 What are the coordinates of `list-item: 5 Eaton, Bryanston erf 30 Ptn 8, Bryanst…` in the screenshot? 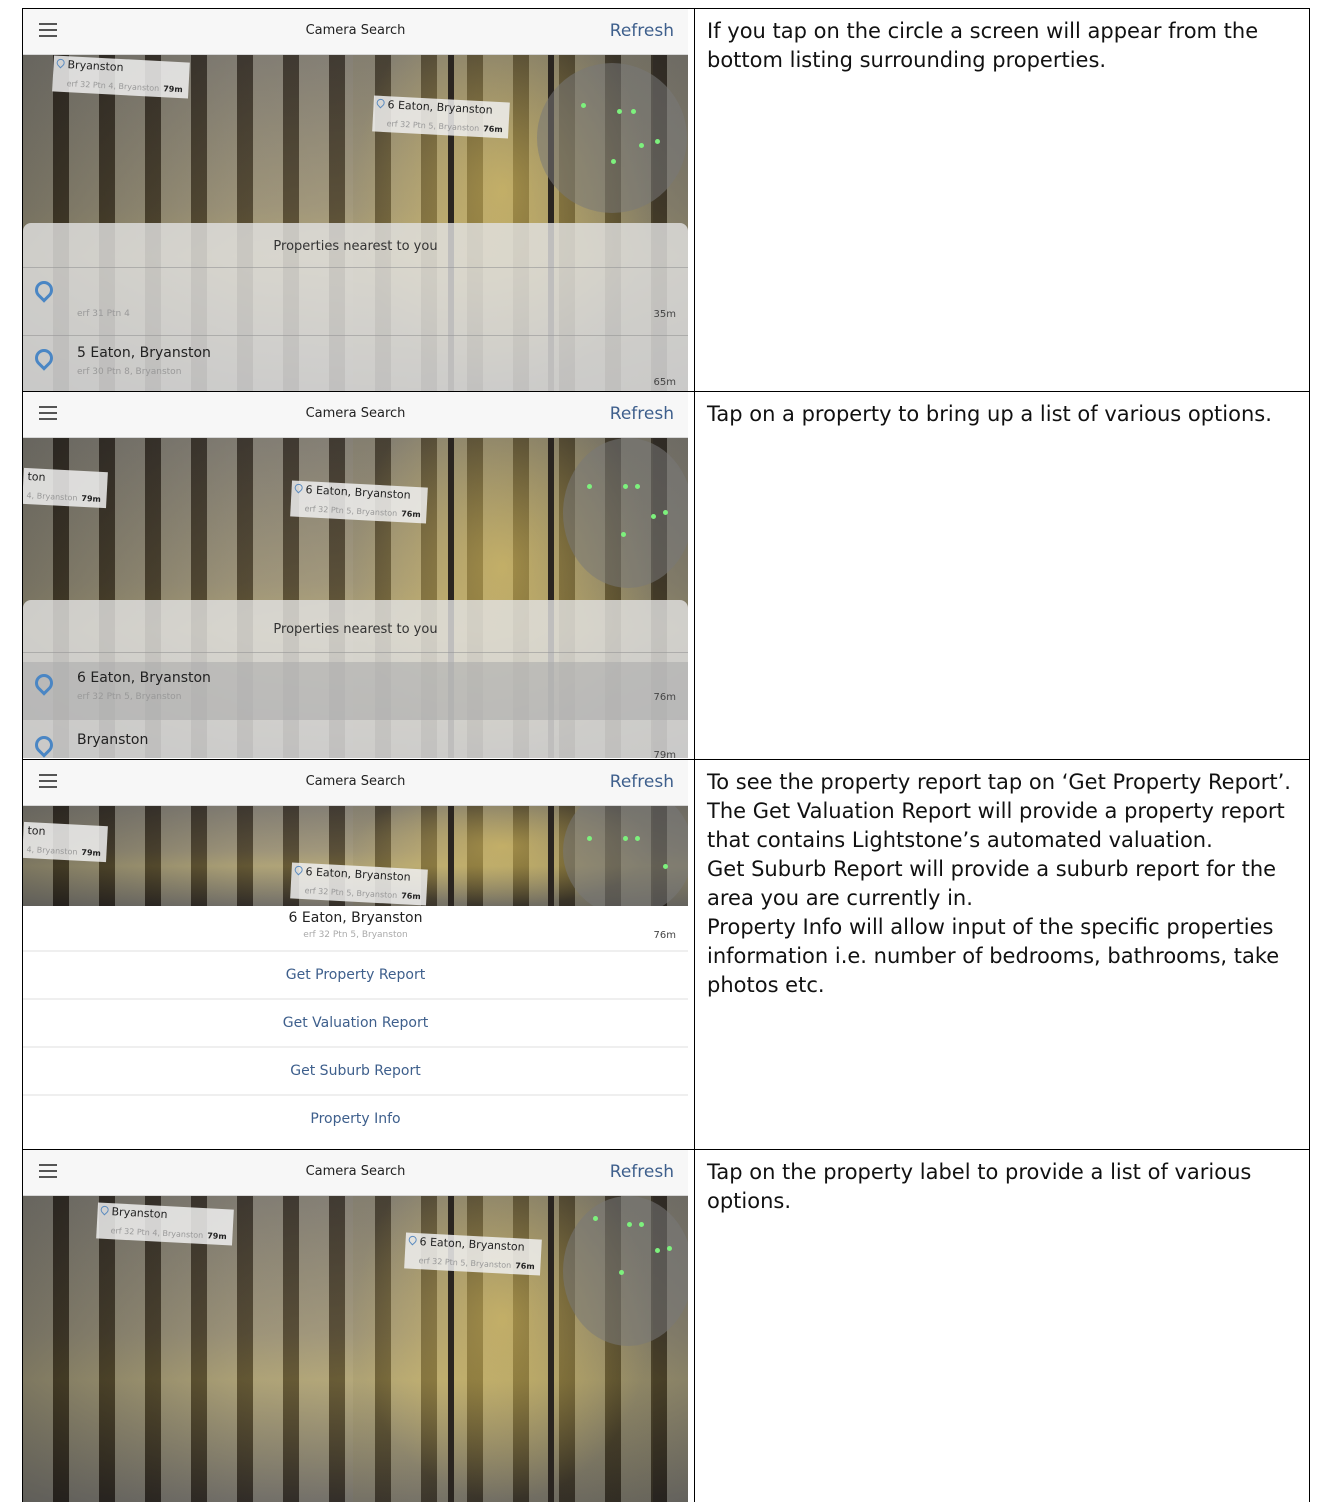 It's located at (355, 364).